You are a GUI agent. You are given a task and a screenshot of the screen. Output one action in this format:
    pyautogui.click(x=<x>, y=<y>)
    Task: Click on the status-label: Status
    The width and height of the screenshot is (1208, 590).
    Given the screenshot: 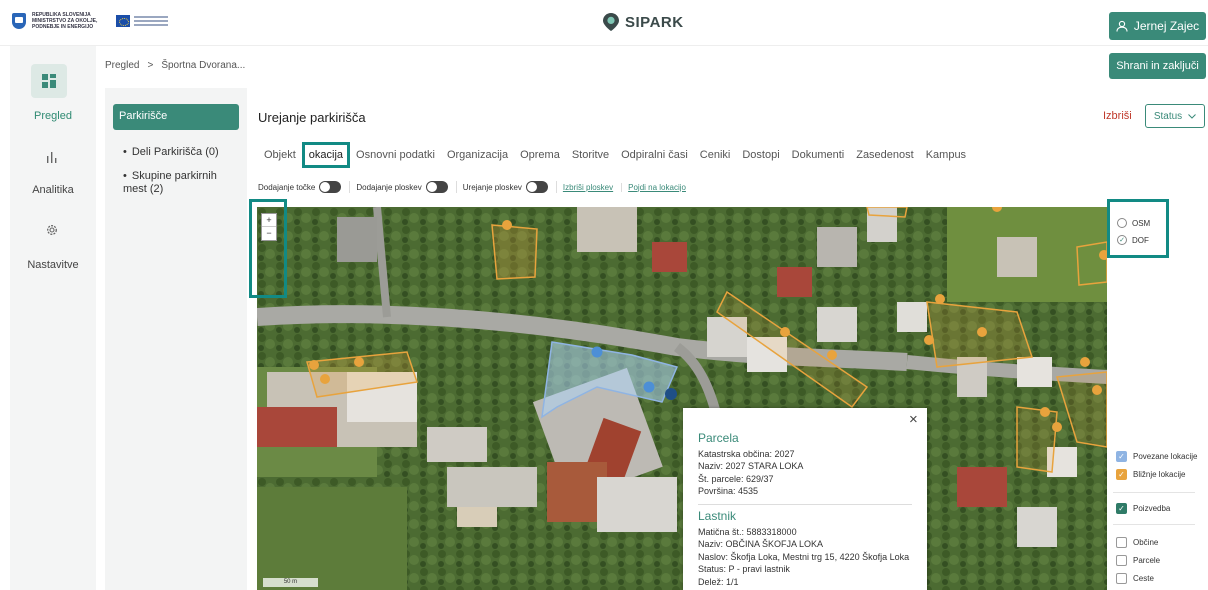 What is the action you would take?
    pyautogui.click(x=1168, y=116)
    